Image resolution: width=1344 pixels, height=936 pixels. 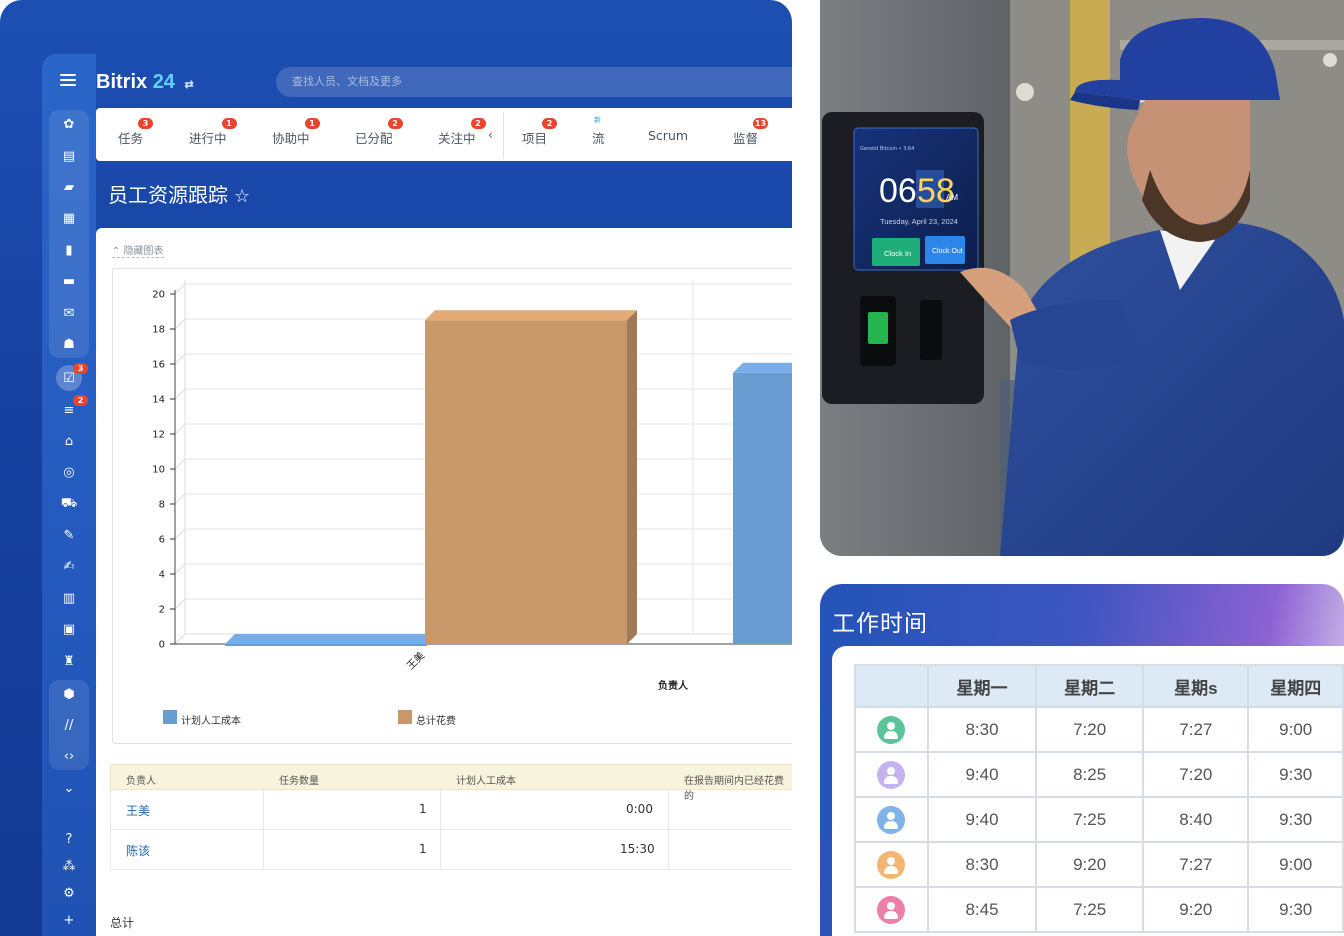 I want to click on sidebar-item-calendar: ▦, so click(x=69, y=218).